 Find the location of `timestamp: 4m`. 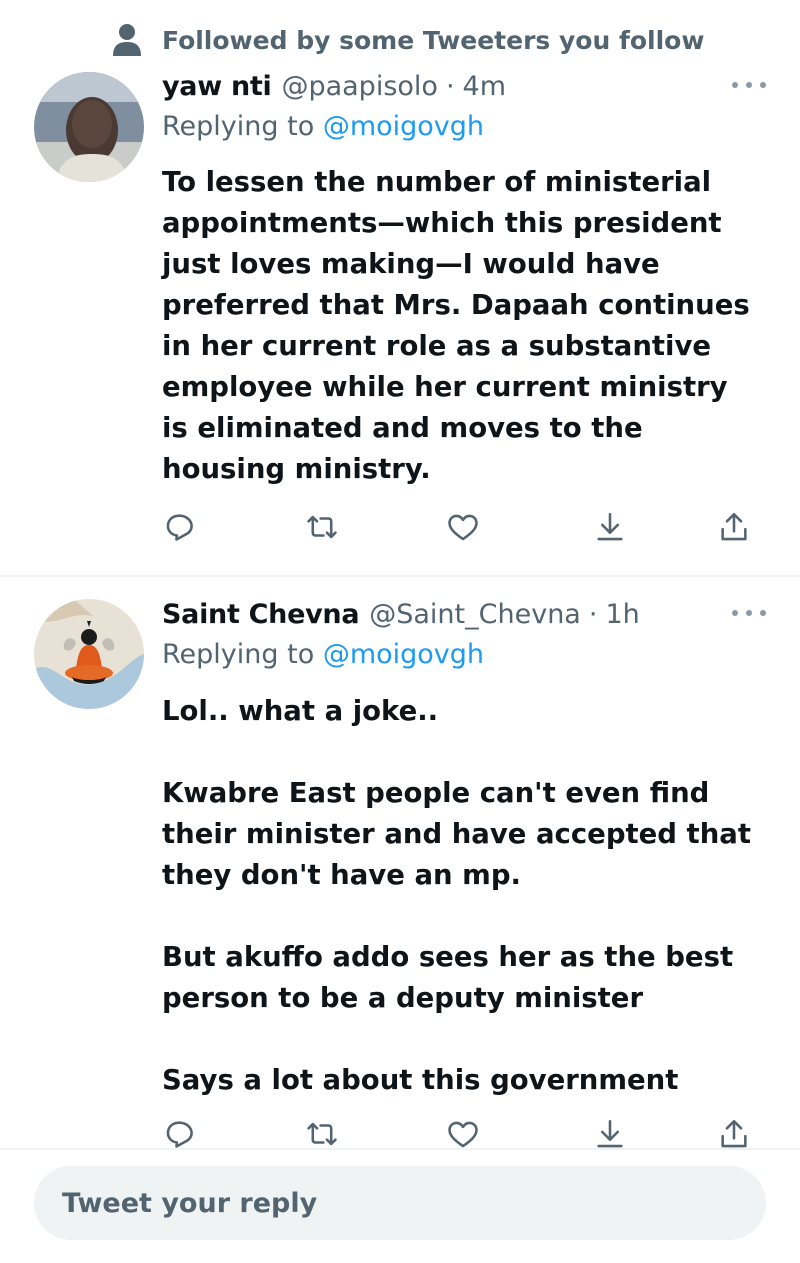

timestamp: 4m is located at coordinates (484, 86).